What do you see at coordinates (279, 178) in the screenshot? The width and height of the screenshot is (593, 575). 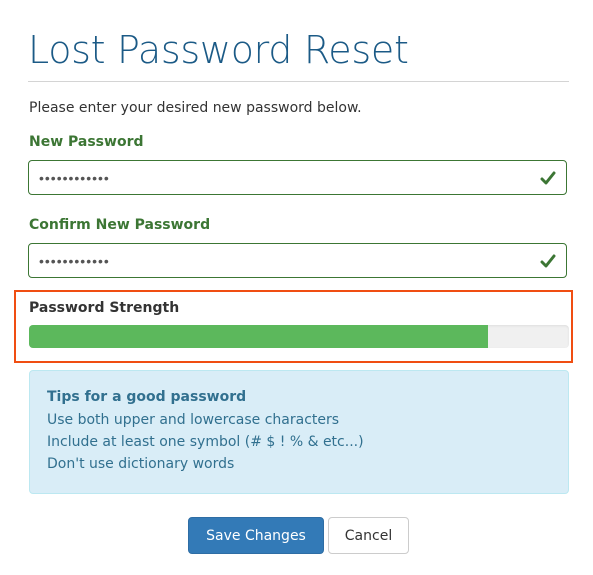 I see `new-password-input` at bounding box center [279, 178].